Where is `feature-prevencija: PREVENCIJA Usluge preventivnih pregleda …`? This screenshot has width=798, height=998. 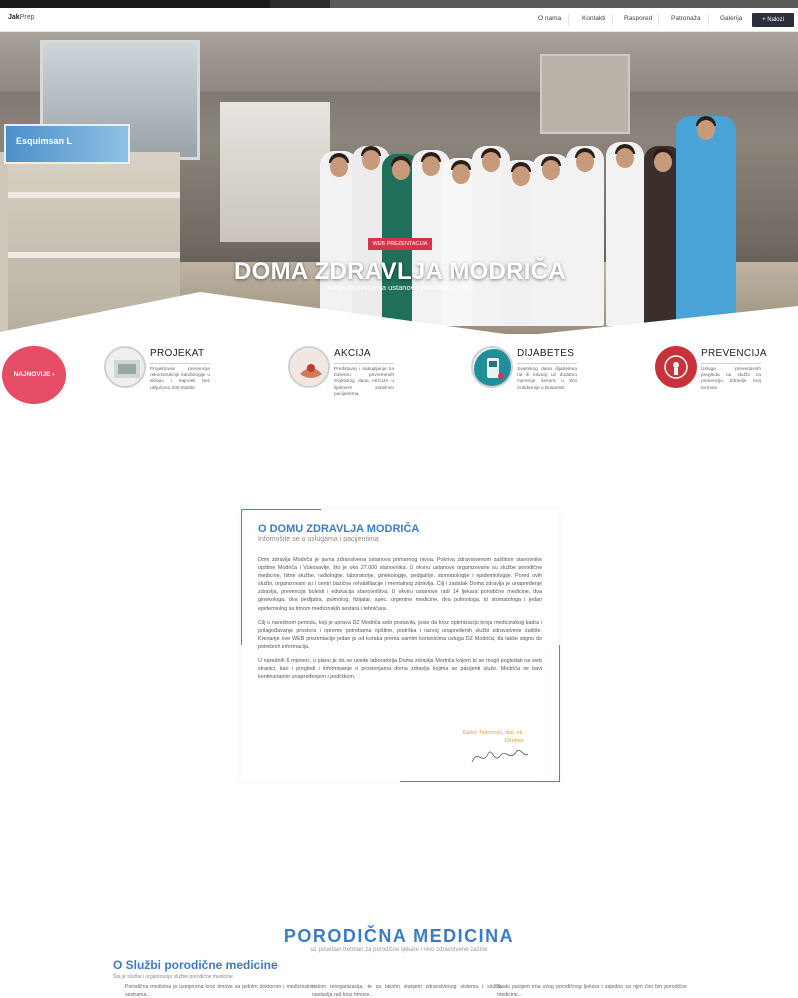 feature-prevencija: PREVENCIJA Usluge preventivnih pregleda … is located at coordinates (715, 381).